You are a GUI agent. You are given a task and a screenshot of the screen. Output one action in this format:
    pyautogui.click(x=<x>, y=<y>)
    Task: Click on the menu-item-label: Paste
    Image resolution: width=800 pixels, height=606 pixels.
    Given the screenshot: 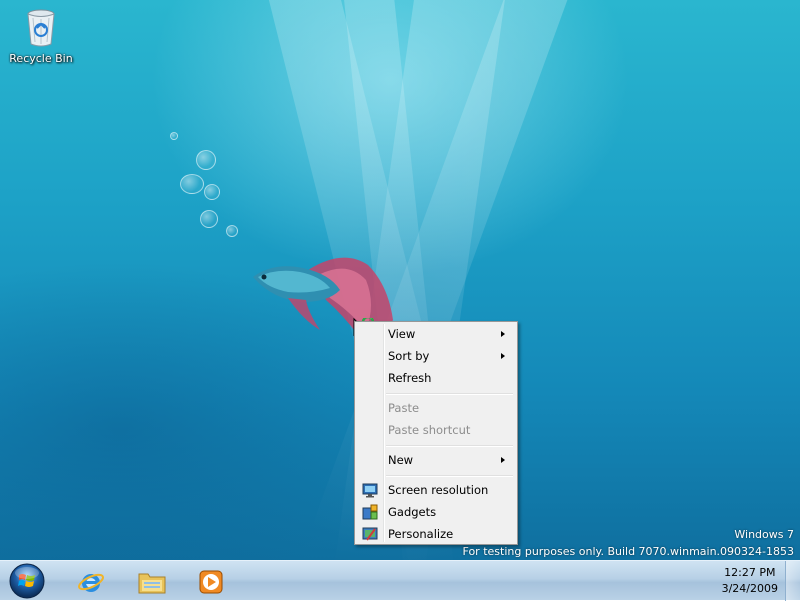 What is the action you would take?
    pyautogui.click(x=404, y=408)
    